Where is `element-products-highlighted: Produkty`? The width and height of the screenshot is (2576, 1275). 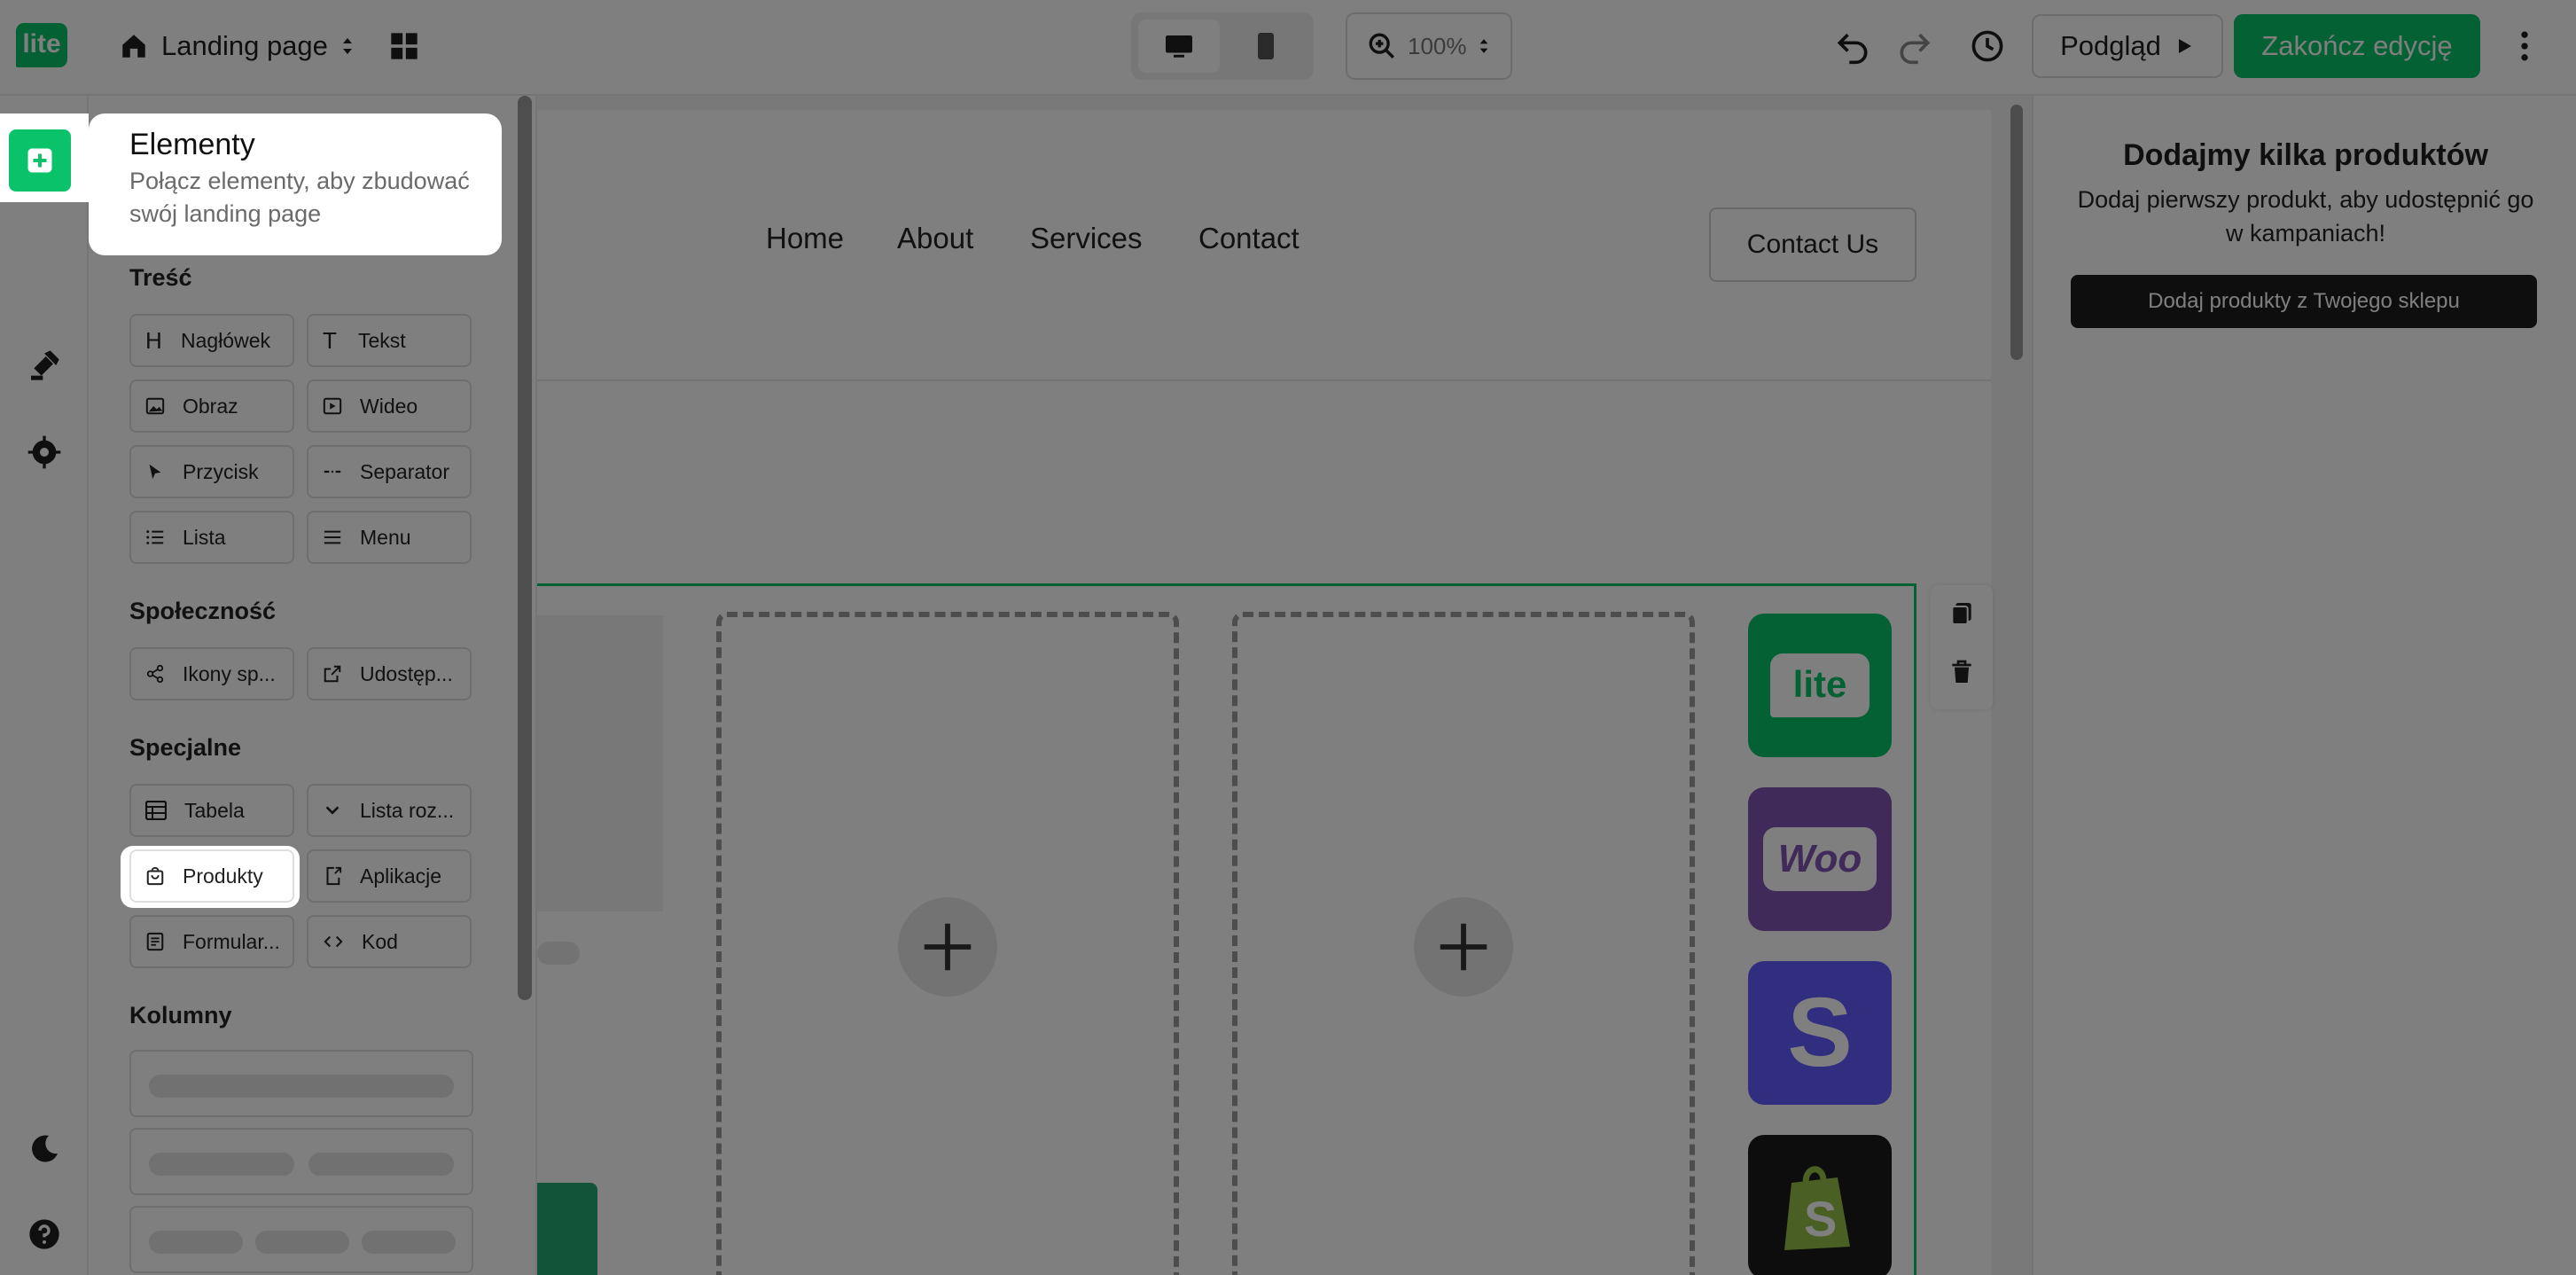 element-products-highlighted: Produkty is located at coordinates (211, 876).